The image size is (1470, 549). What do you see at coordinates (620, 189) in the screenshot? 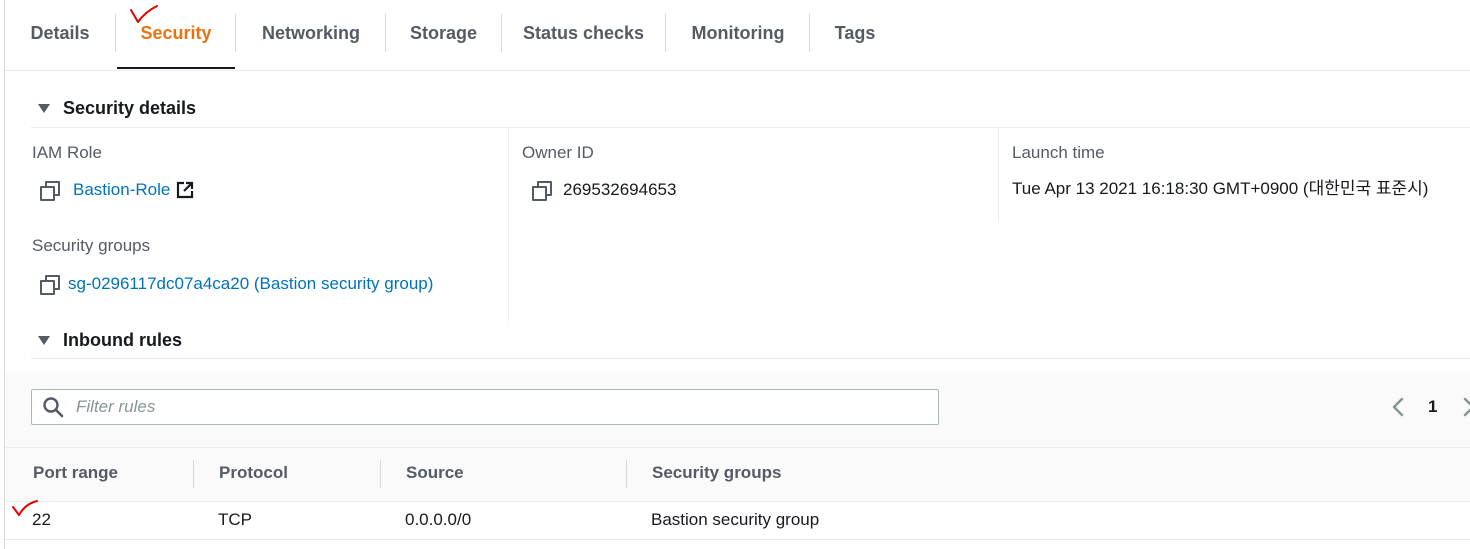
I see `owner-id-text: 269532694653` at bounding box center [620, 189].